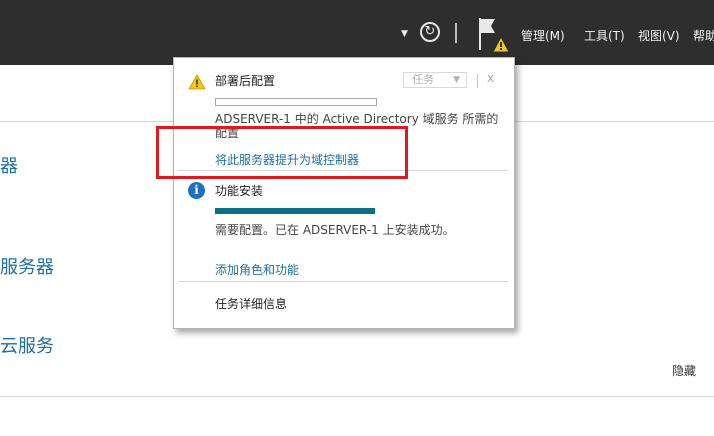 The image size is (714, 436). Describe the element at coordinates (404, 34) in the screenshot. I see `dropdown-arrow-icon: ▼` at that location.